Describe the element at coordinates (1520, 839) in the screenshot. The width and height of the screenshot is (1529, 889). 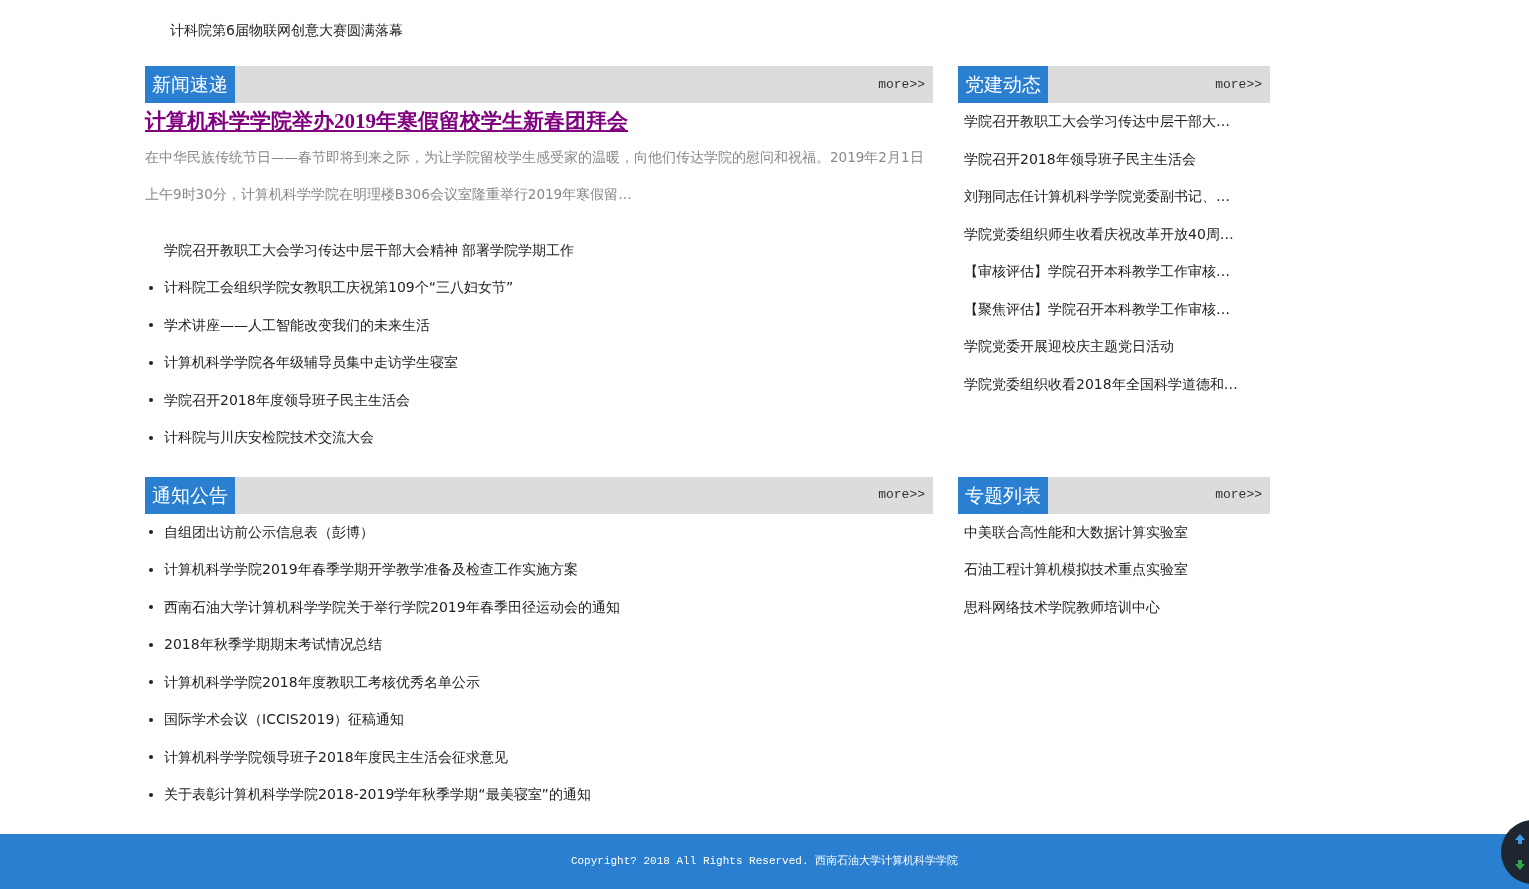
I see `up-arrow-icon` at that location.